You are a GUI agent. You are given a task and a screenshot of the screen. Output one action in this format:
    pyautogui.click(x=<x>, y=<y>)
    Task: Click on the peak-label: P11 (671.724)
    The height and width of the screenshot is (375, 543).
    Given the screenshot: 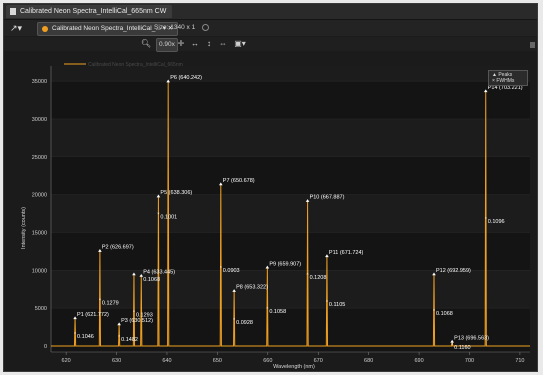 What is the action you would take?
    pyautogui.click(x=346, y=253)
    